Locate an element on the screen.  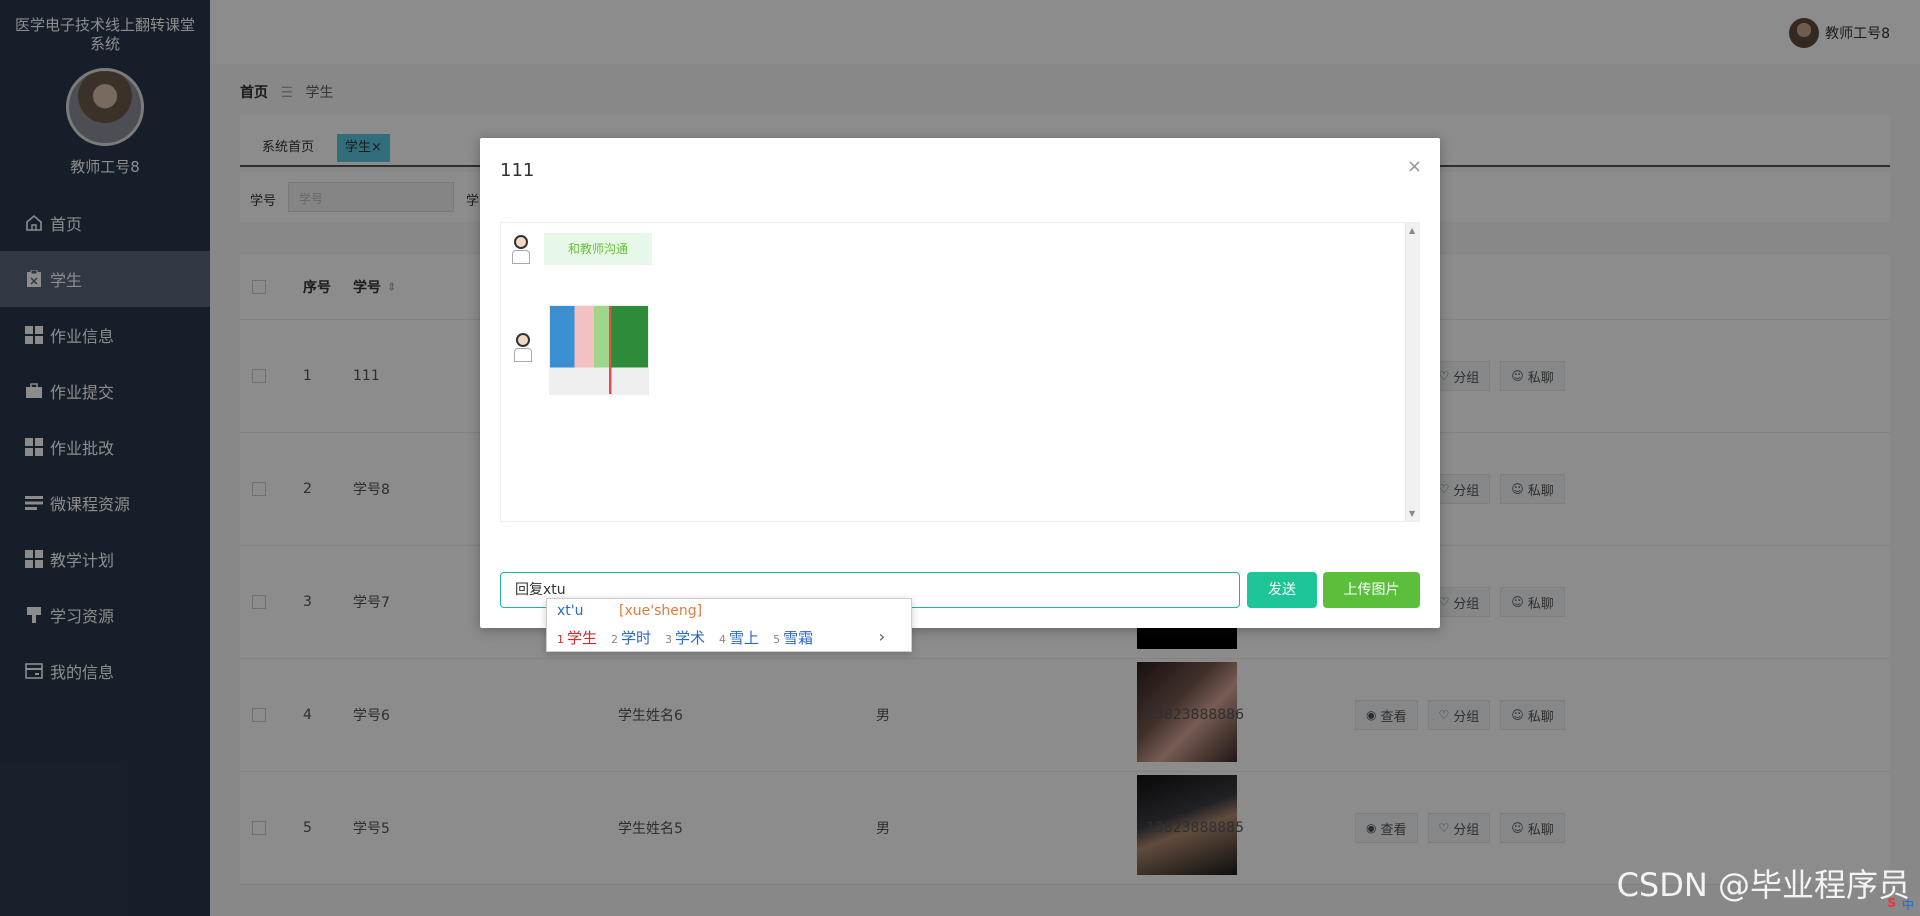
ime-tray: S 中 is located at coordinates (1900, 905).